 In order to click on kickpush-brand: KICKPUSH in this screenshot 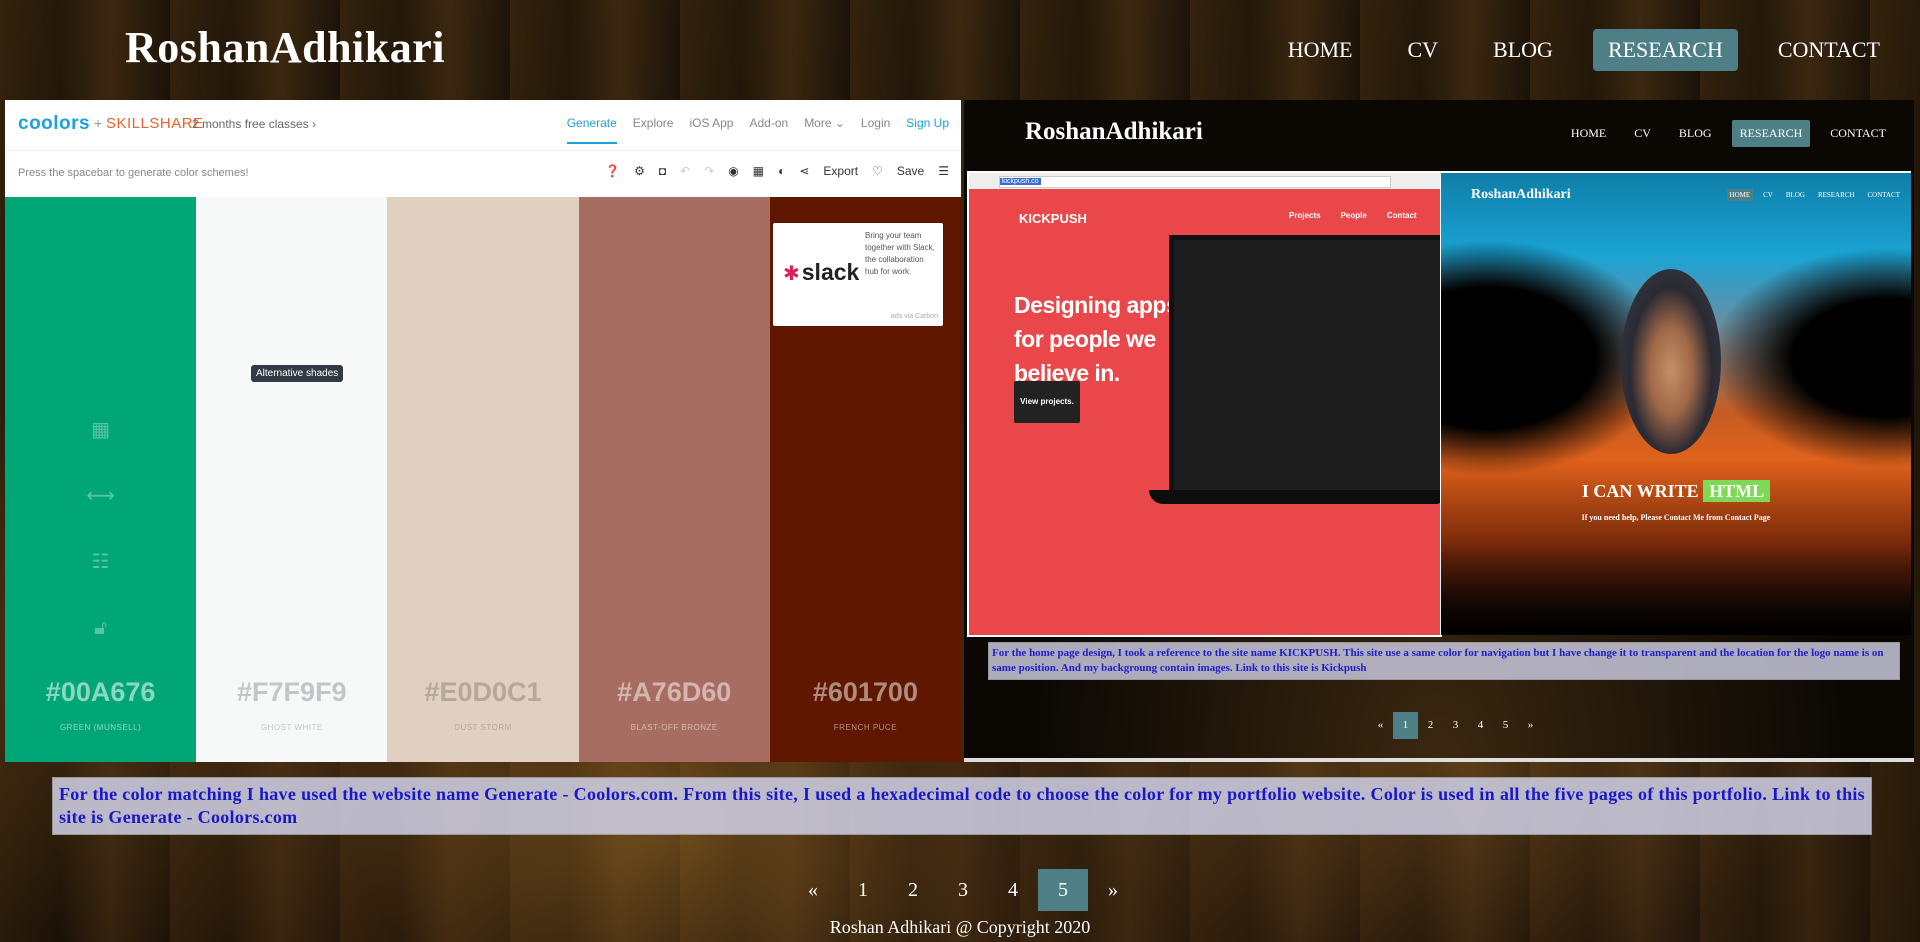, I will do `click(1053, 218)`.